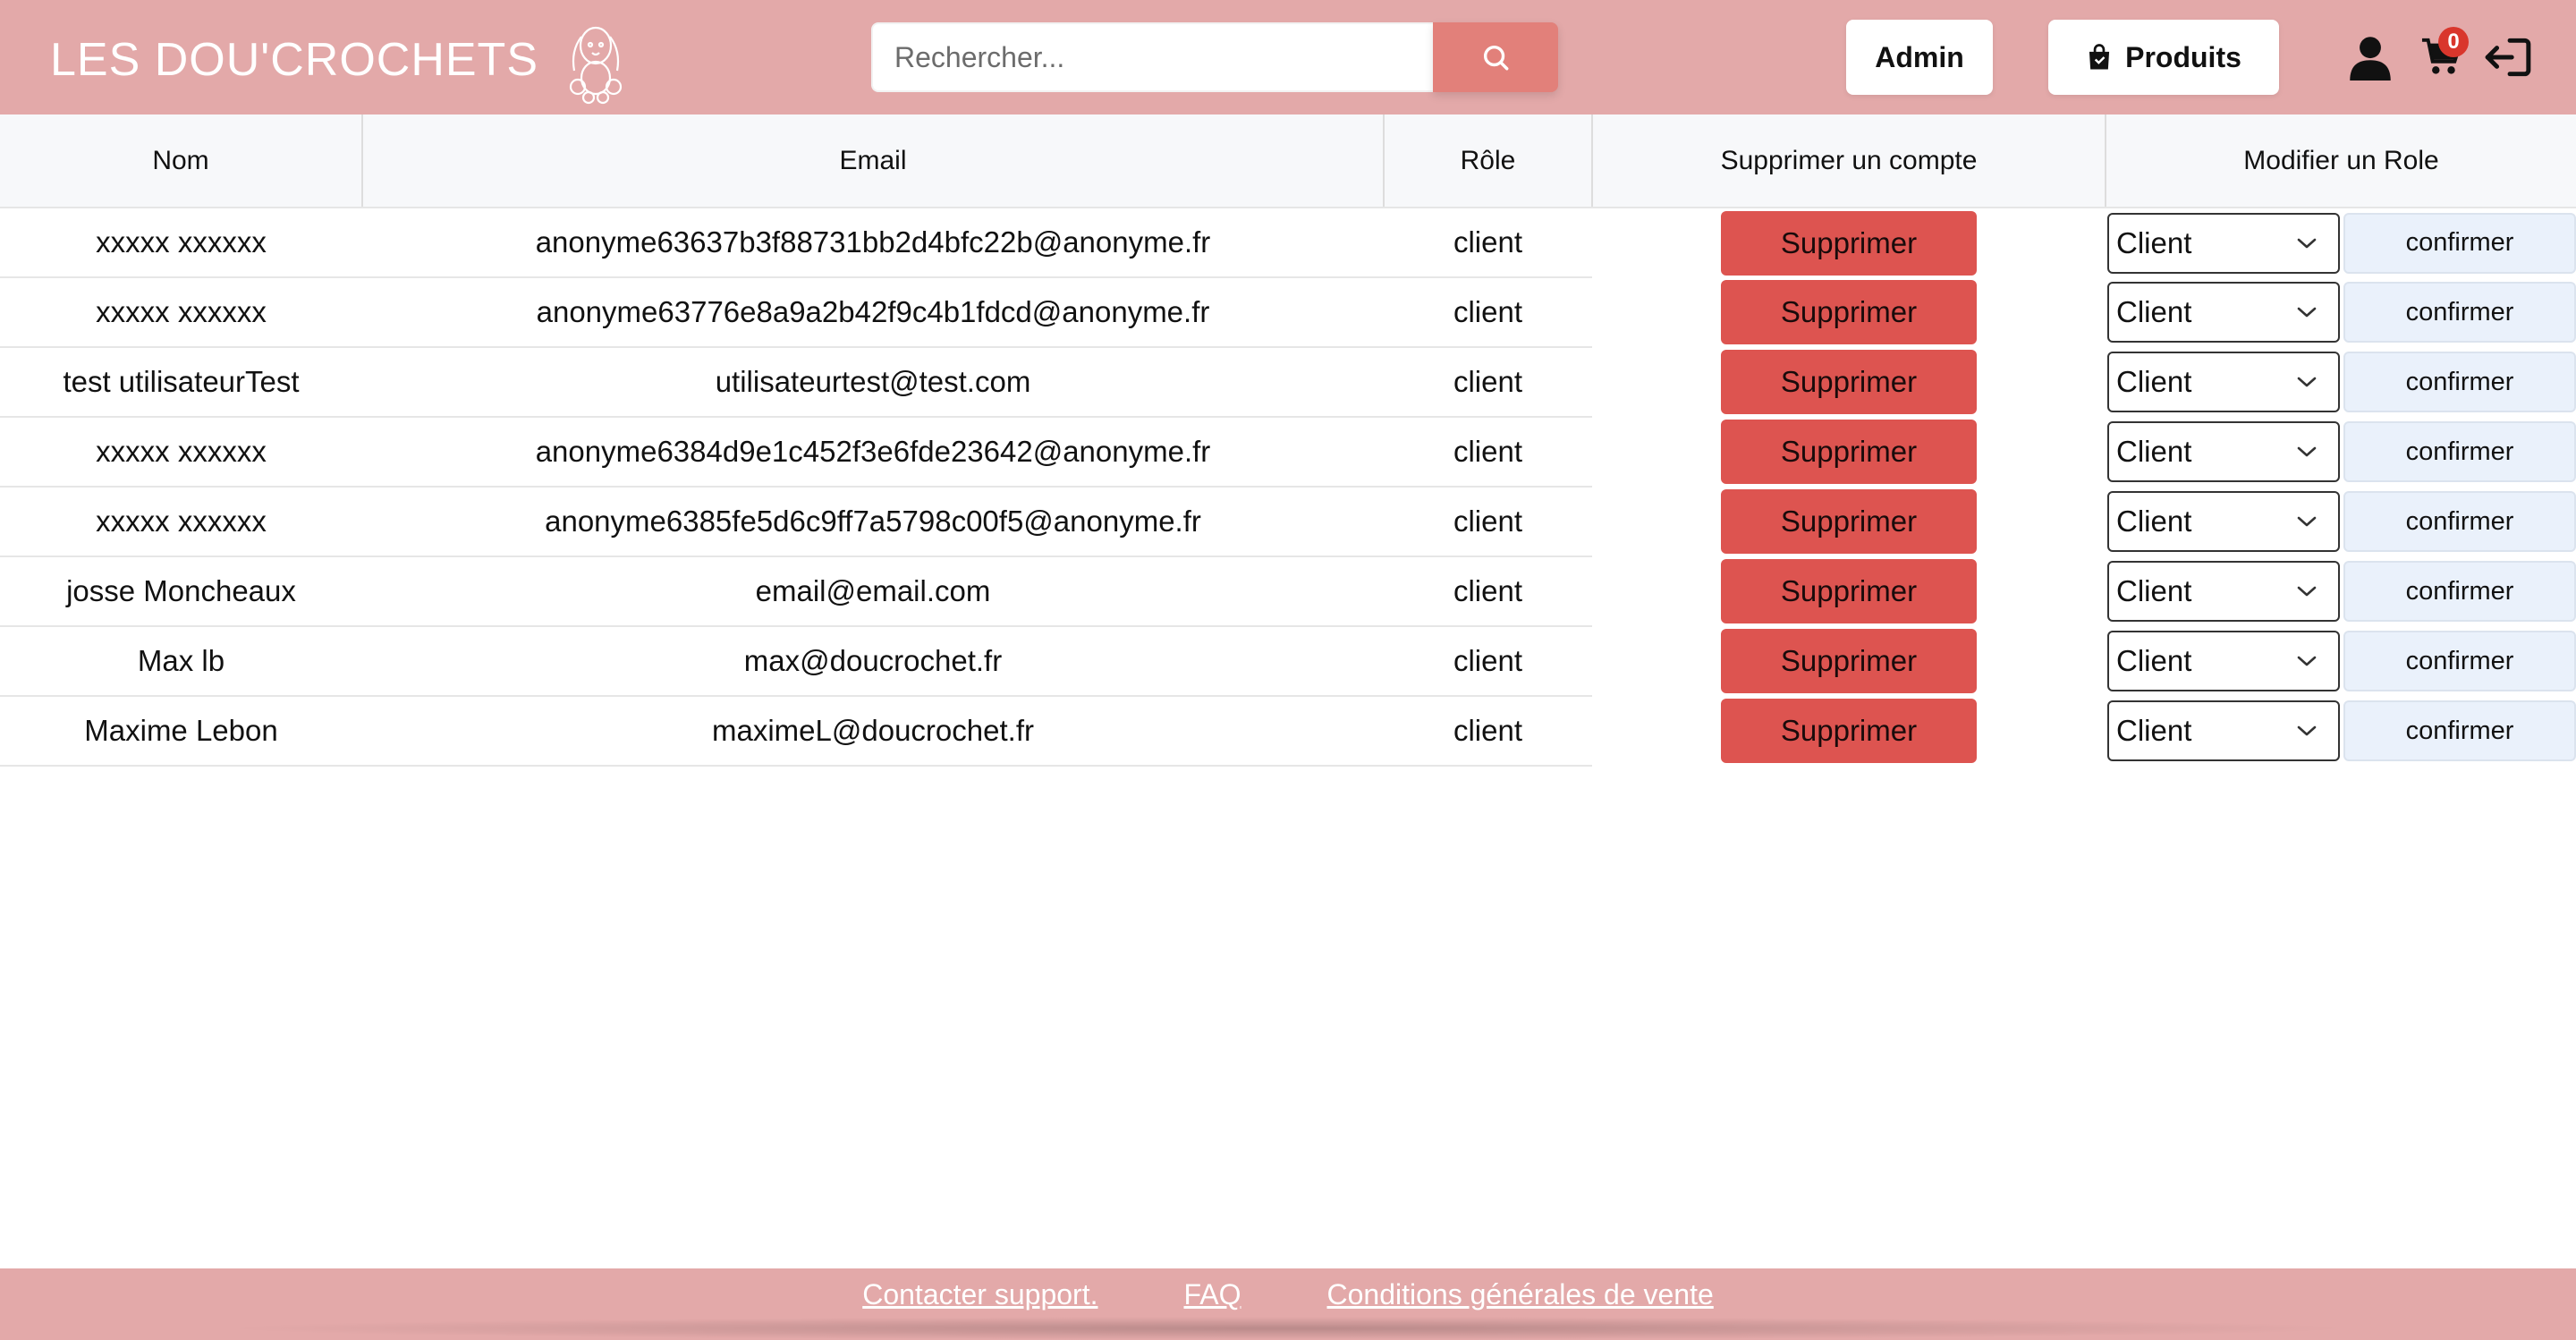 The height and width of the screenshot is (1340, 2576). I want to click on search-button, so click(1495, 57).